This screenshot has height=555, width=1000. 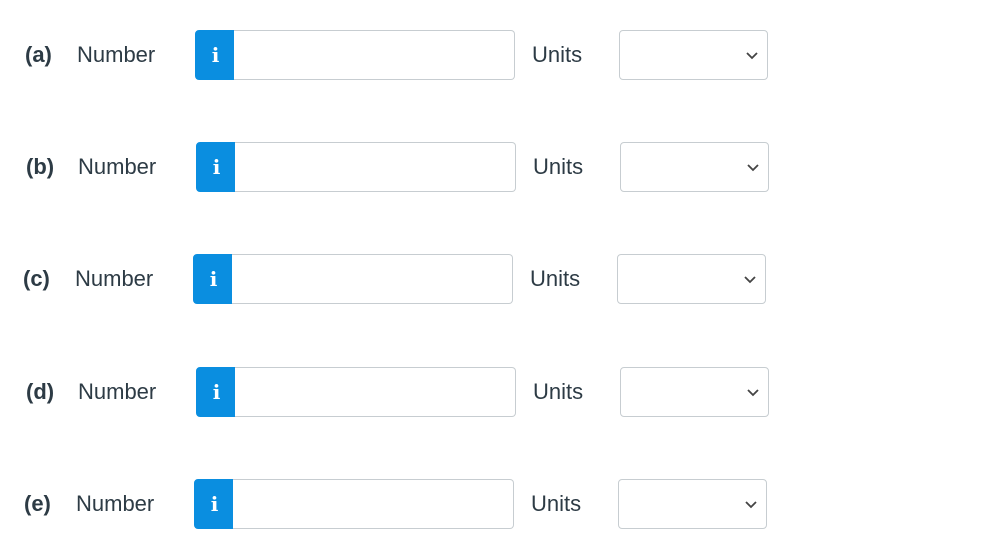 What do you see at coordinates (40, 391) in the screenshot?
I see `part-label: (d)` at bounding box center [40, 391].